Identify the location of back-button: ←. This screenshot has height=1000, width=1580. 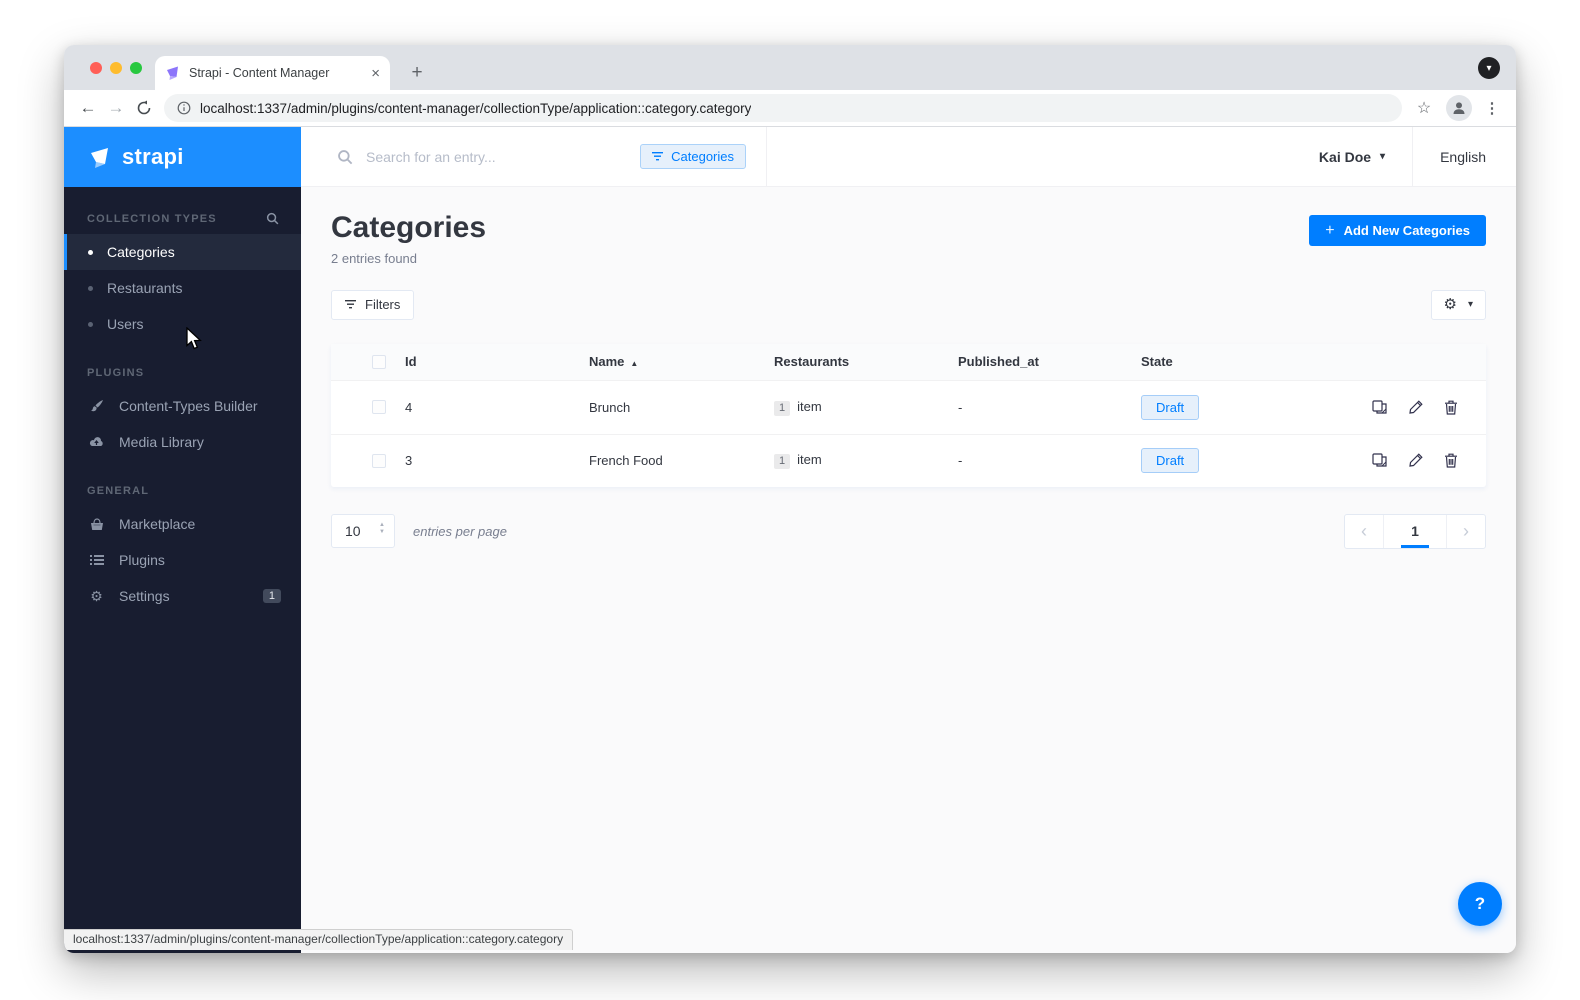
(88, 108).